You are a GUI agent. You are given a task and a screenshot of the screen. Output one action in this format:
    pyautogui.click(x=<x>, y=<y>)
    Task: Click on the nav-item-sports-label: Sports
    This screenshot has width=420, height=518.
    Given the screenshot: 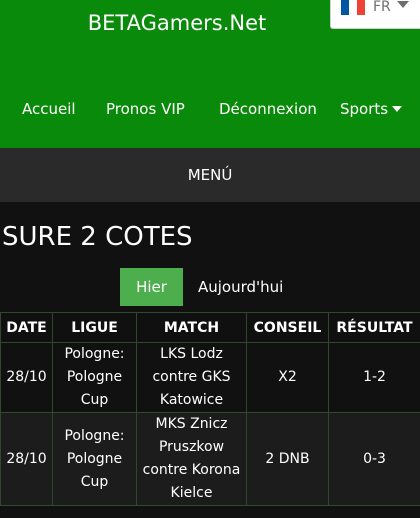 What is the action you would take?
    pyautogui.click(x=364, y=109)
    